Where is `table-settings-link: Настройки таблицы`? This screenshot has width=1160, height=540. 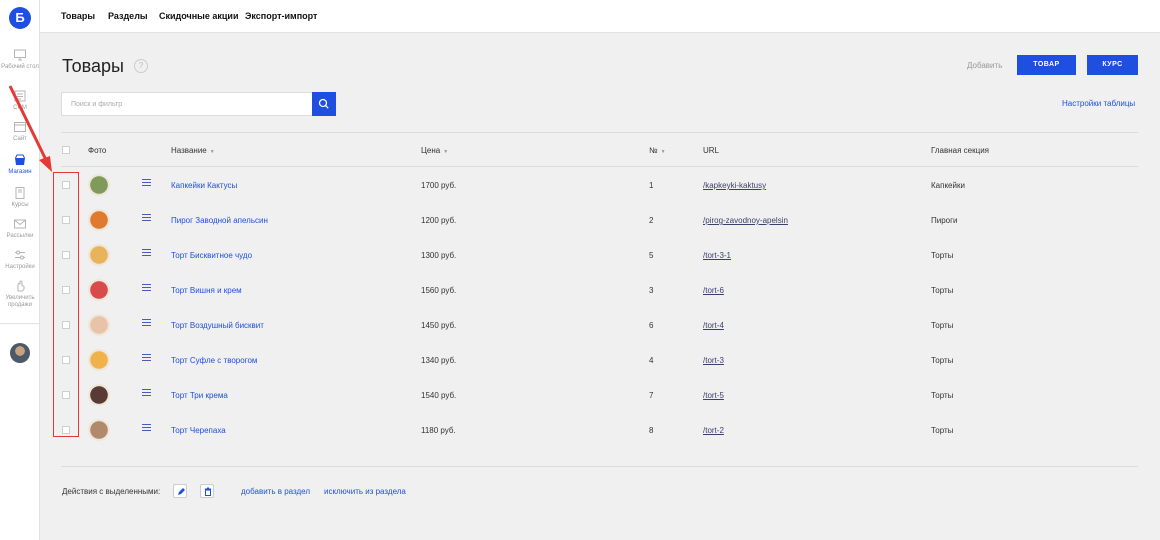
table-settings-link: Настройки таблицы is located at coordinates (1098, 103).